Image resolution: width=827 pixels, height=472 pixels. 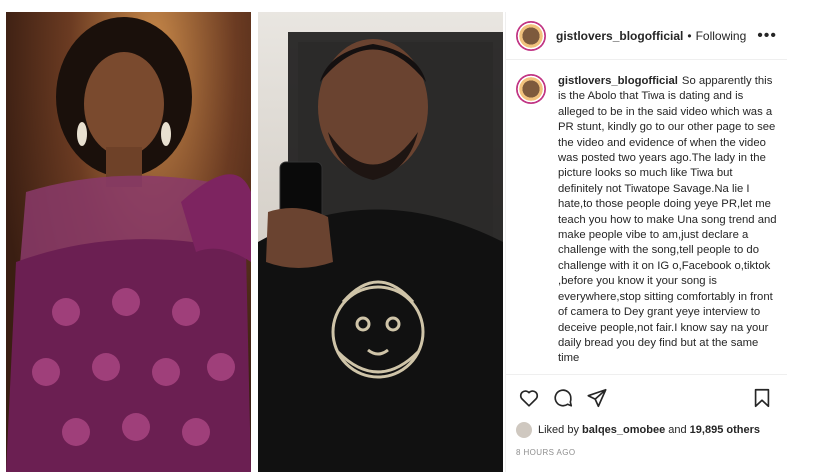 I want to click on likes-count: 19,895 others, so click(x=725, y=430).